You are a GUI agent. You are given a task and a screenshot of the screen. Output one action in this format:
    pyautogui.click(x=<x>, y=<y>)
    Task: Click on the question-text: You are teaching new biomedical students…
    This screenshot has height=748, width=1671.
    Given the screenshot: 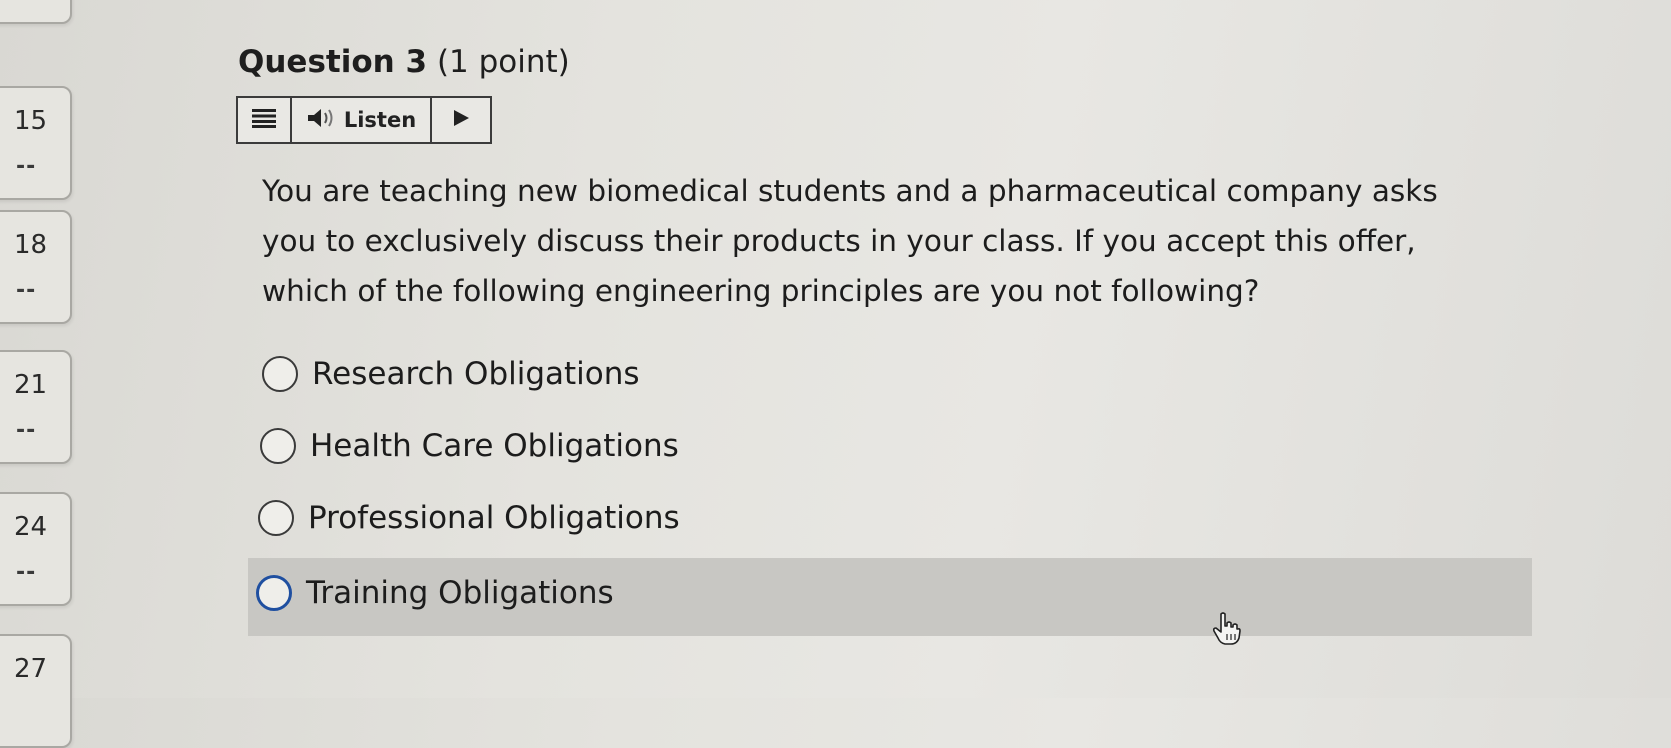 What is the action you would take?
    pyautogui.click(x=850, y=241)
    